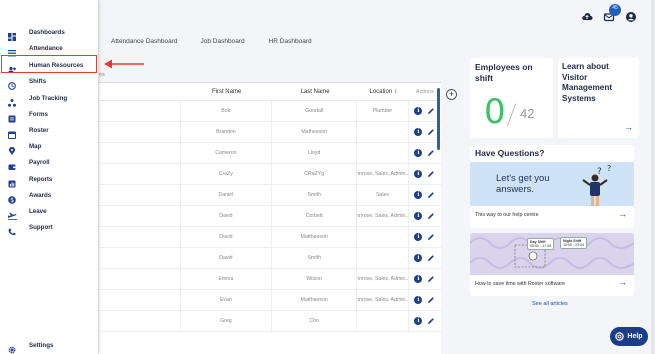 The width and height of the screenshot is (655, 354). What do you see at coordinates (227, 174) in the screenshot?
I see `first-name-cell: CraZy` at bounding box center [227, 174].